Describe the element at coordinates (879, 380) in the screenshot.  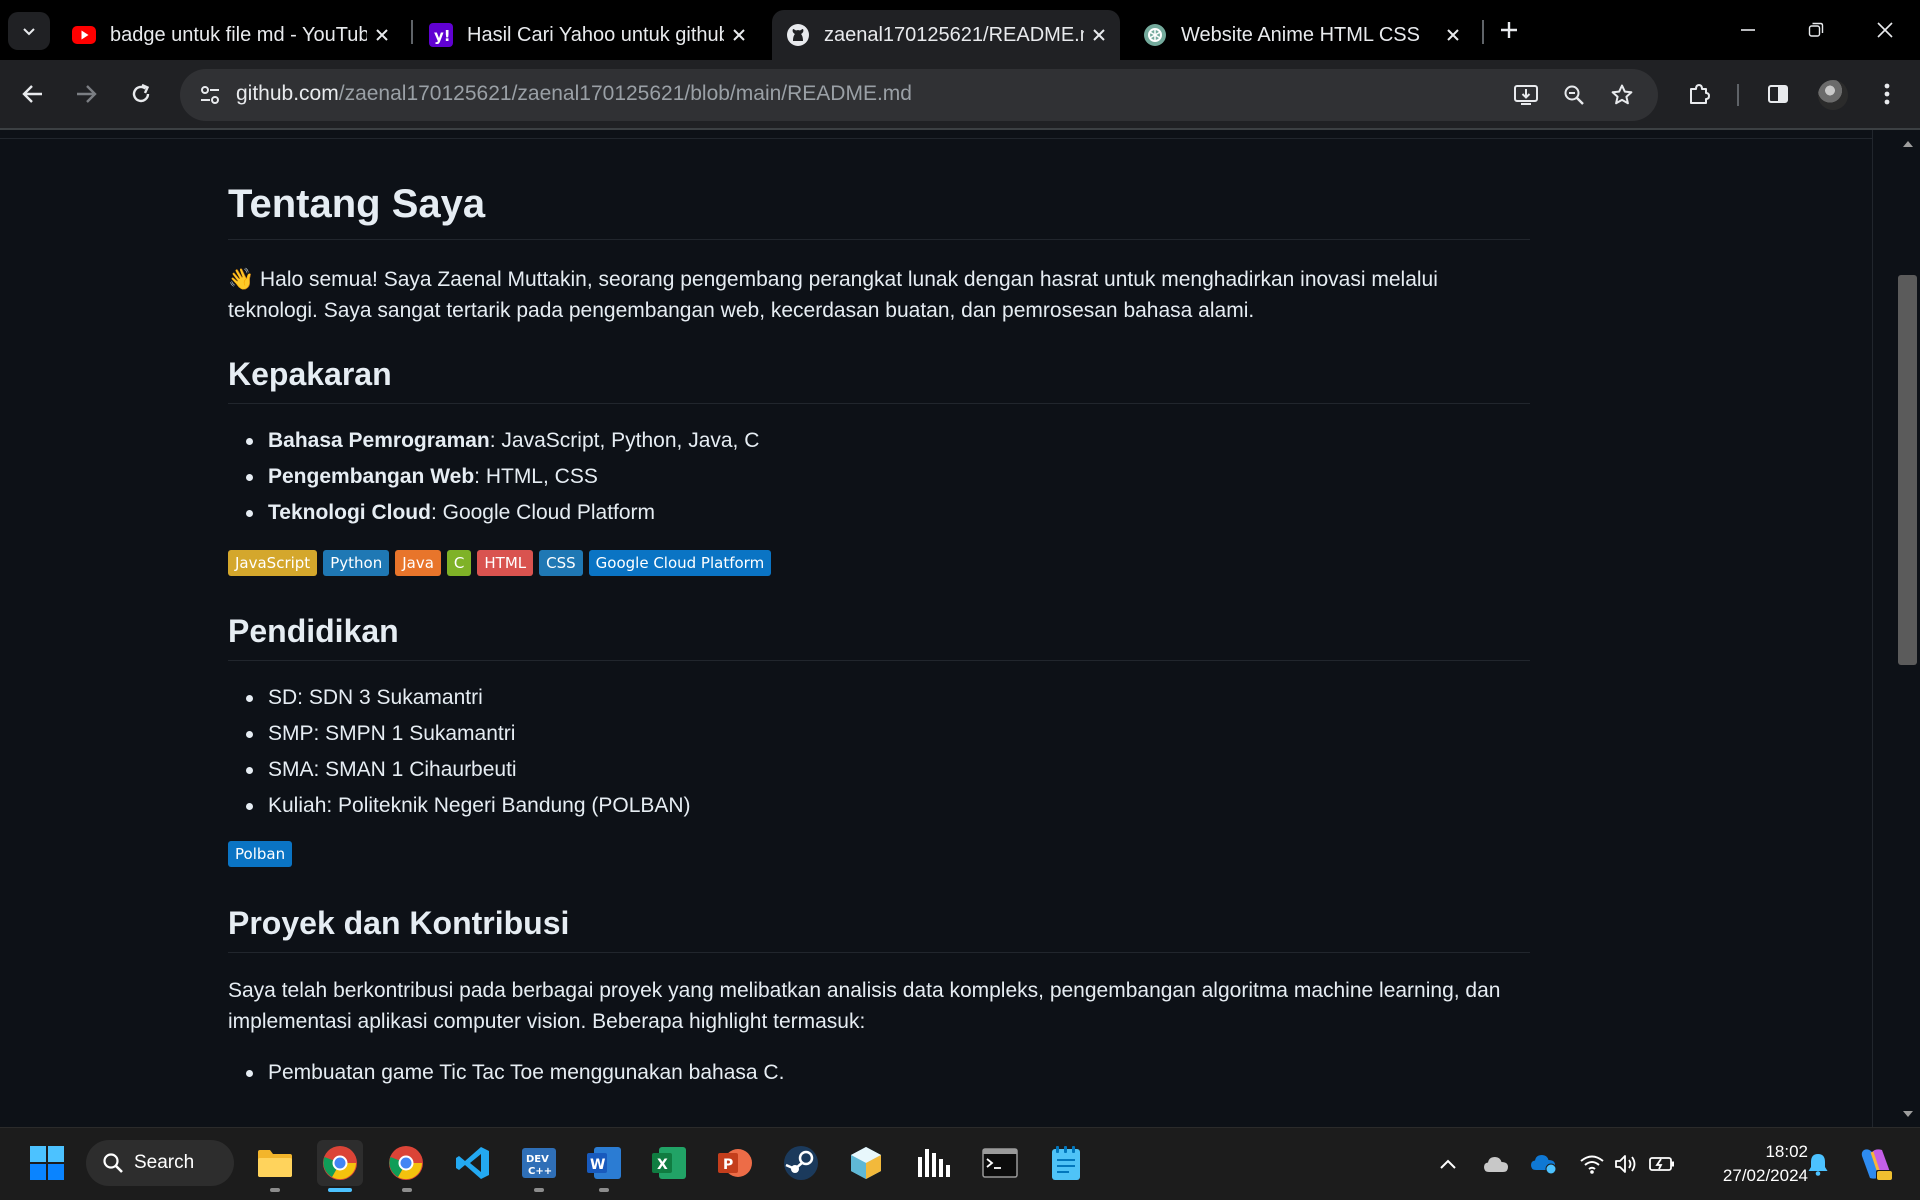
I see `expertise-heading: Kepakaran` at that location.